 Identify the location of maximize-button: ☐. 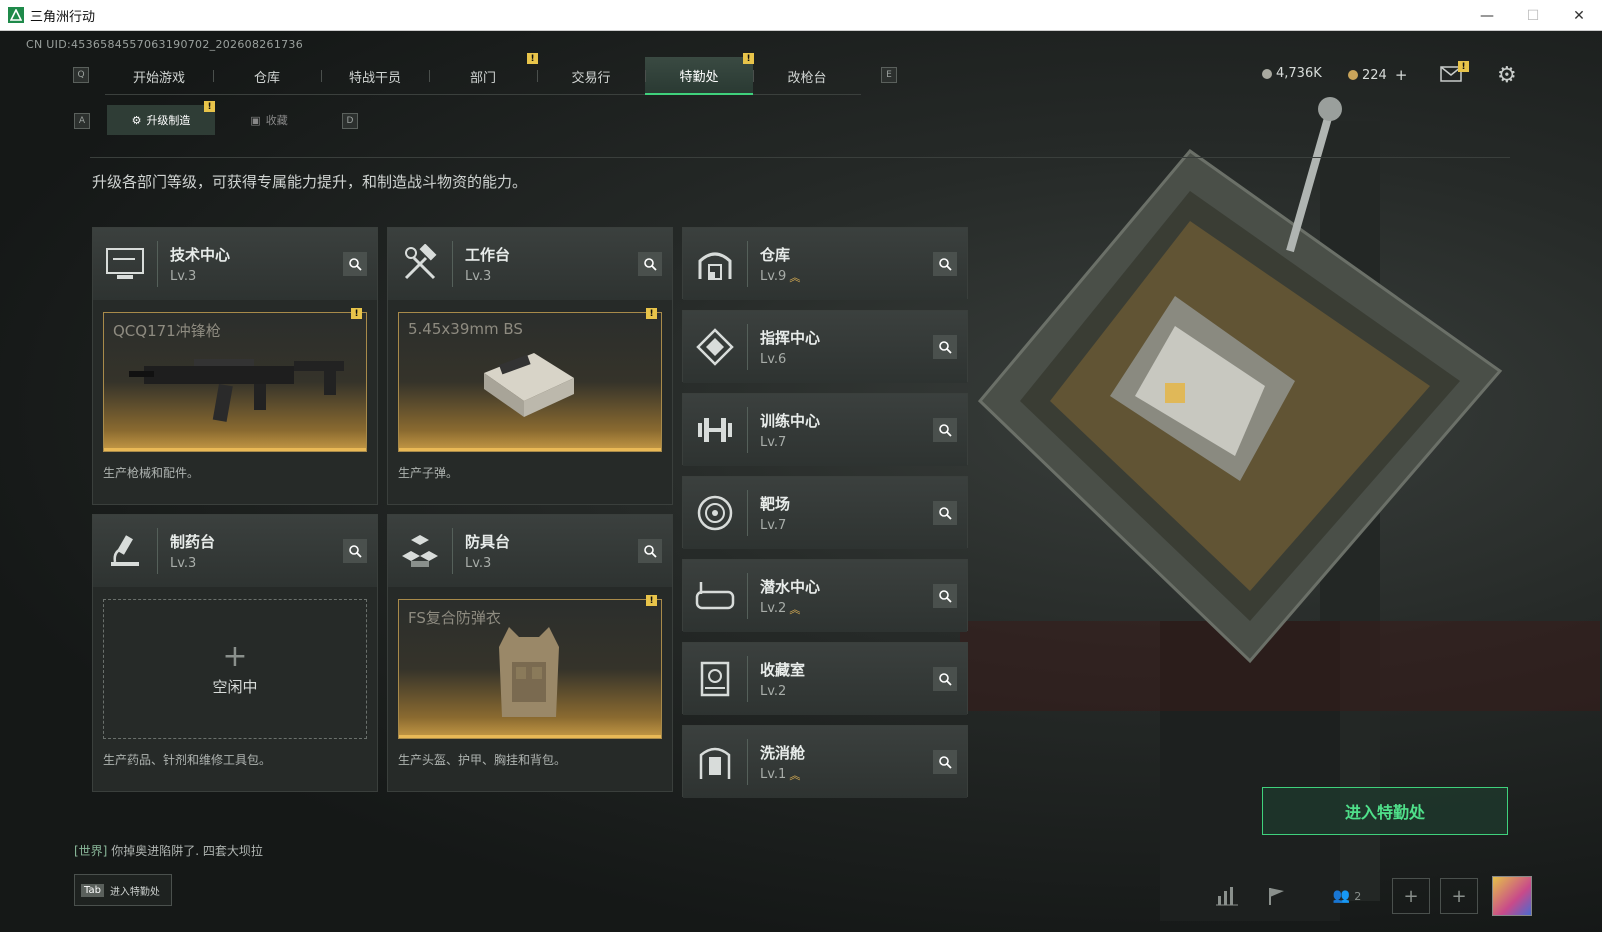
(1533, 15).